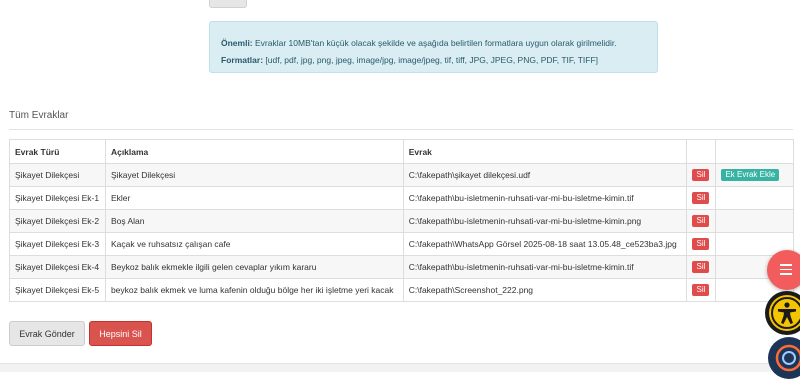 This screenshot has height=381, width=800. What do you see at coordinates (228, 4) in the screenshot?
I see `upload-button-partial` at bounding box center [228, 4].